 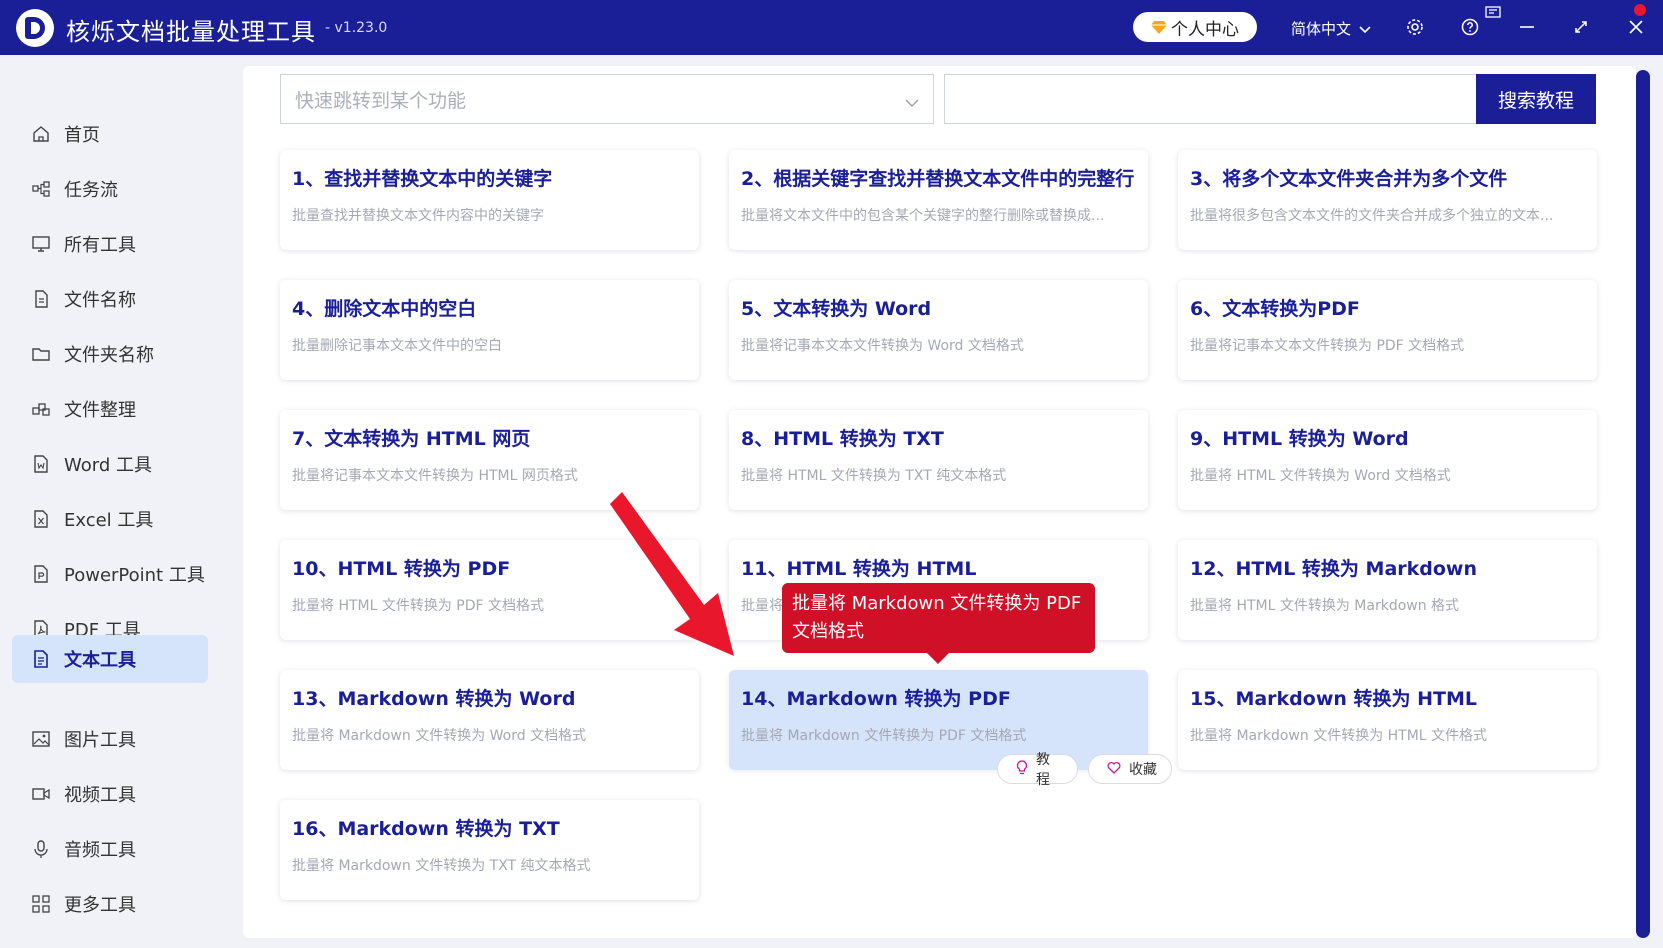 What do you see at coordinates (1022, 769) in the screenshot?
I see `lightbulb-icon` at bounding box center [1022, 769].